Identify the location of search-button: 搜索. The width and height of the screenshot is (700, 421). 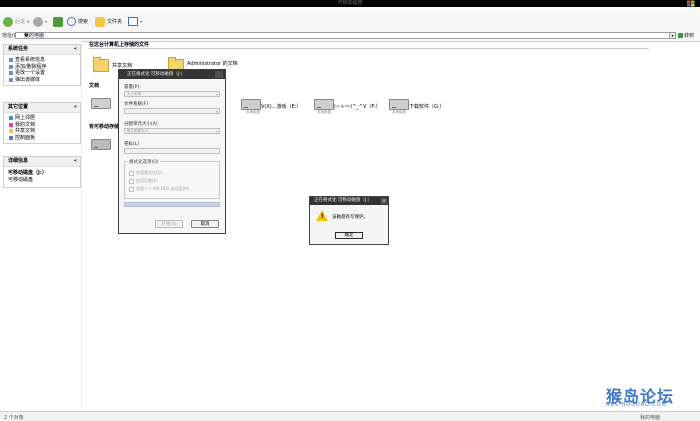
(77, 21).